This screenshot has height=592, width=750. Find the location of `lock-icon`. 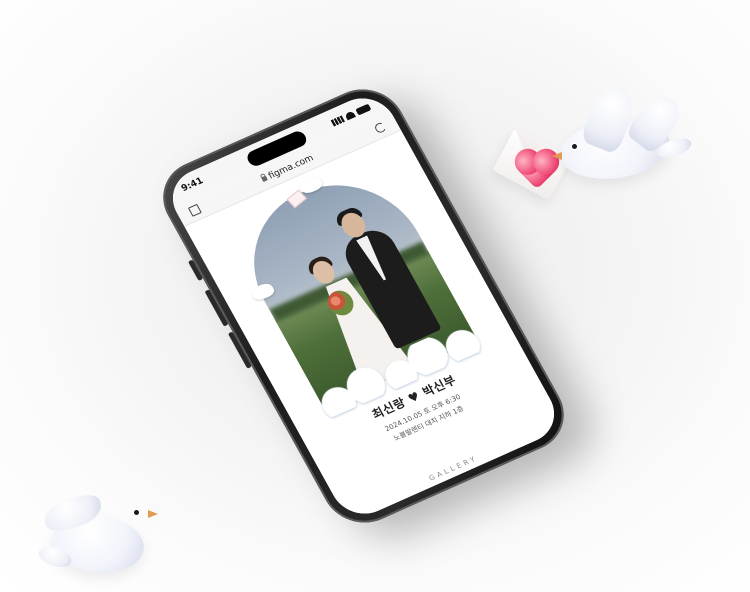

lock-icon is located at coordinates (264, 179).